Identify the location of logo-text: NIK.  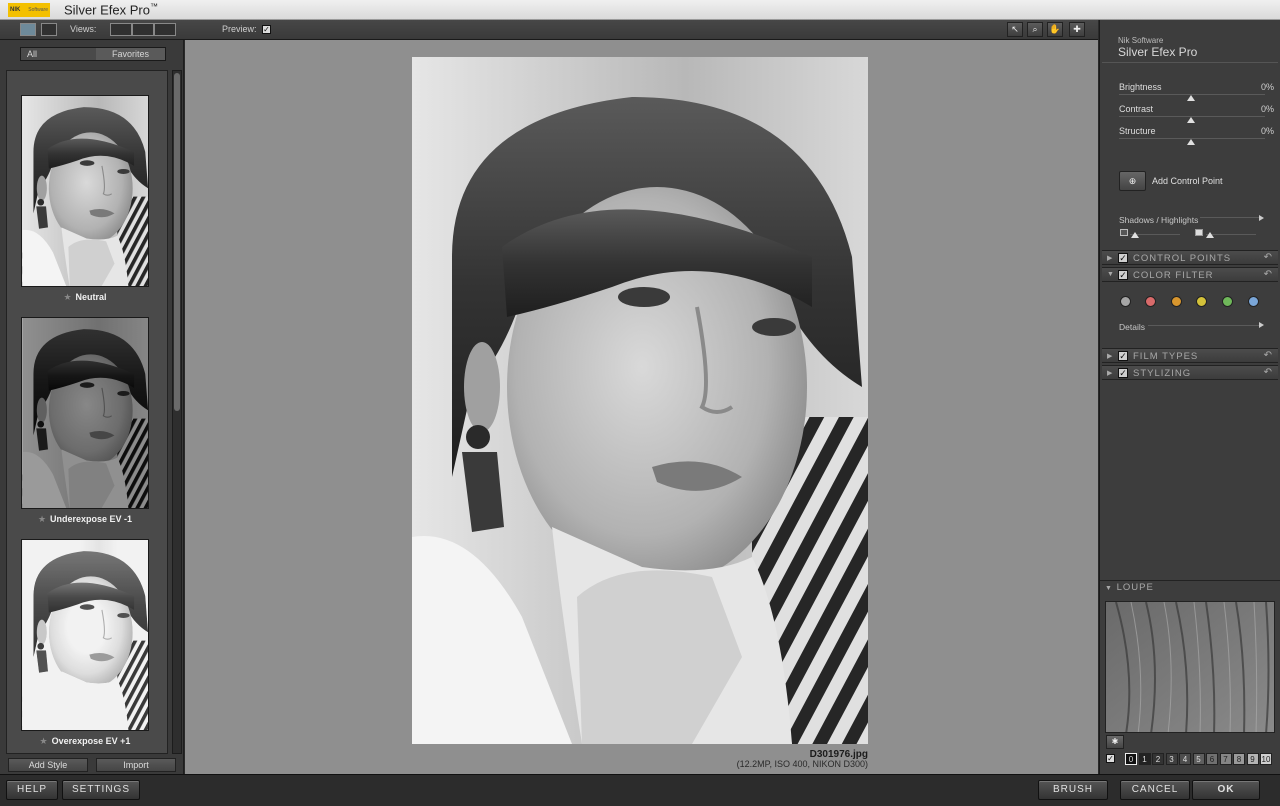
(15, 9).